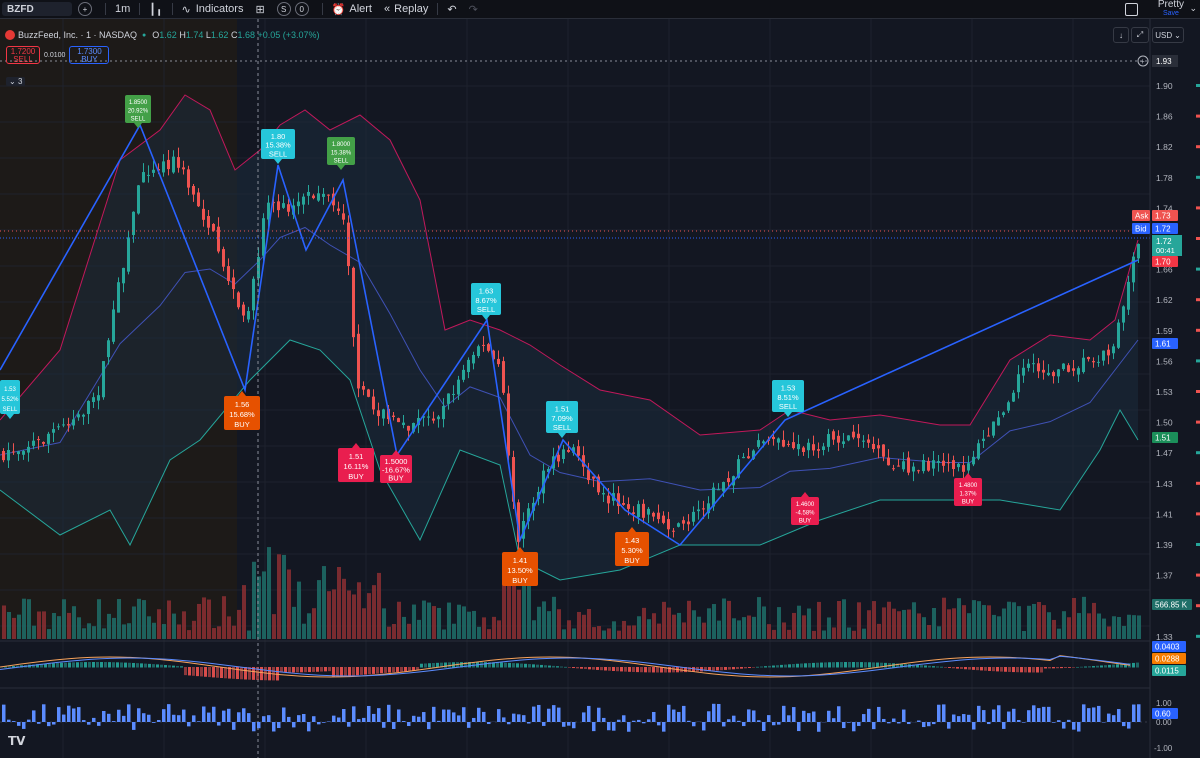 The width and height of the screenshot is (1200, 758). I want to click on signal-text: 1.4800, so click(968, 486).